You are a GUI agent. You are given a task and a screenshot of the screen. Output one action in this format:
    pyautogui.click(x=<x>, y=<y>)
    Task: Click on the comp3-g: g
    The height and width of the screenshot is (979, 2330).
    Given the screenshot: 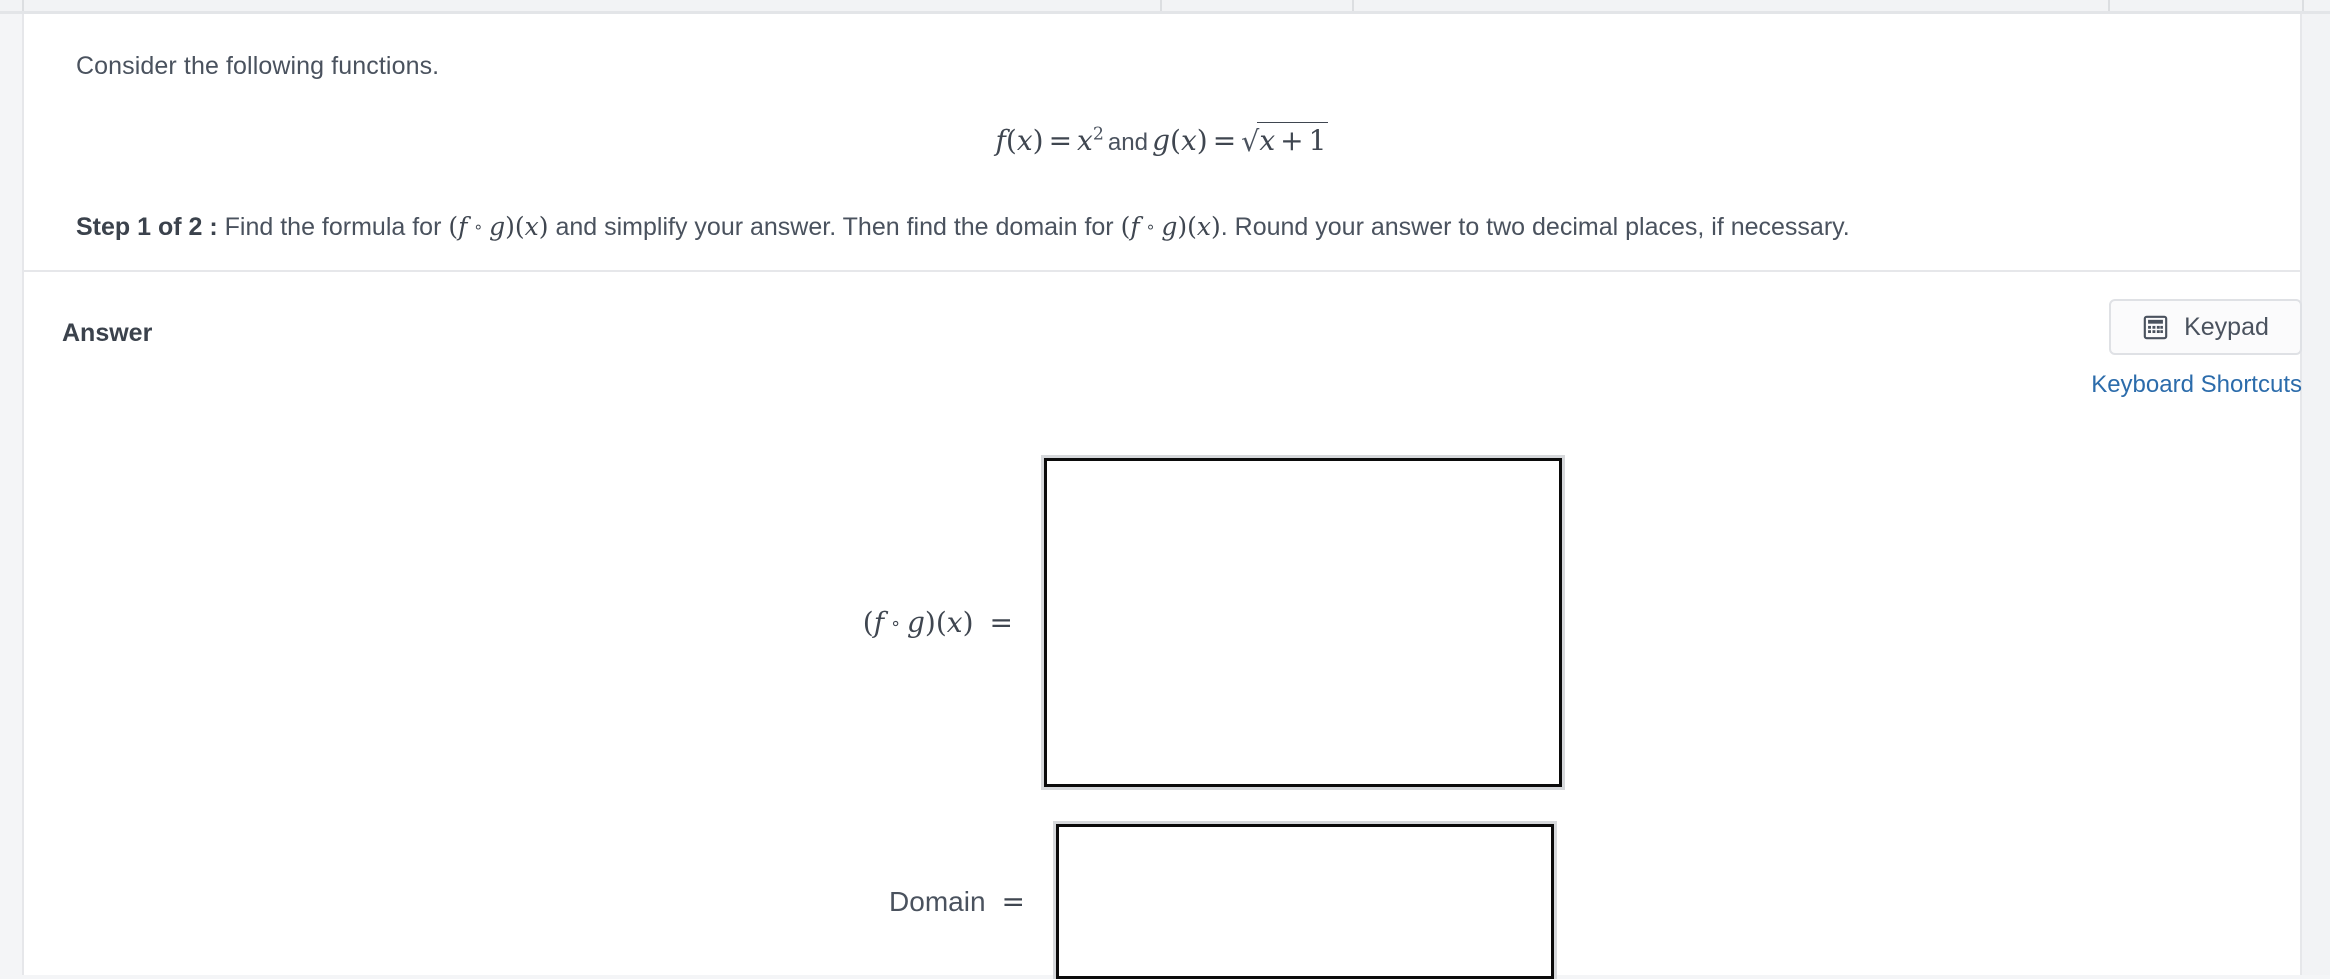 What is the action you would take?
    pyautogui.click(x=915, y=622)
    